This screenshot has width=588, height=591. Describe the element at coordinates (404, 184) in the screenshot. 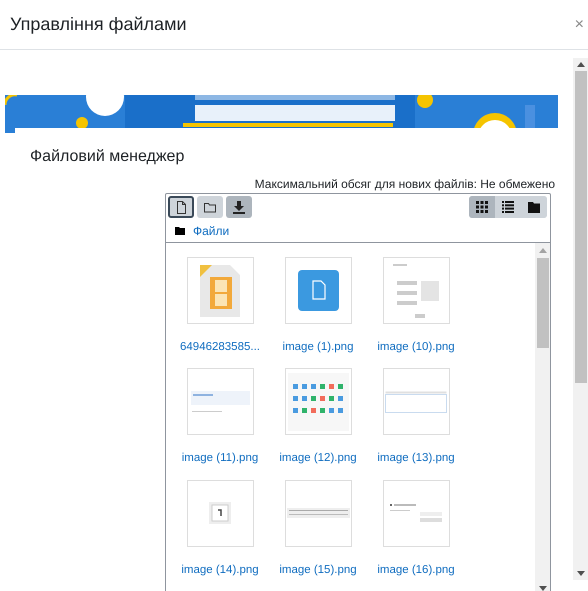

I see `max-size-text: Максимальний обсяг для нових файлів: Не обмежено` at that location.